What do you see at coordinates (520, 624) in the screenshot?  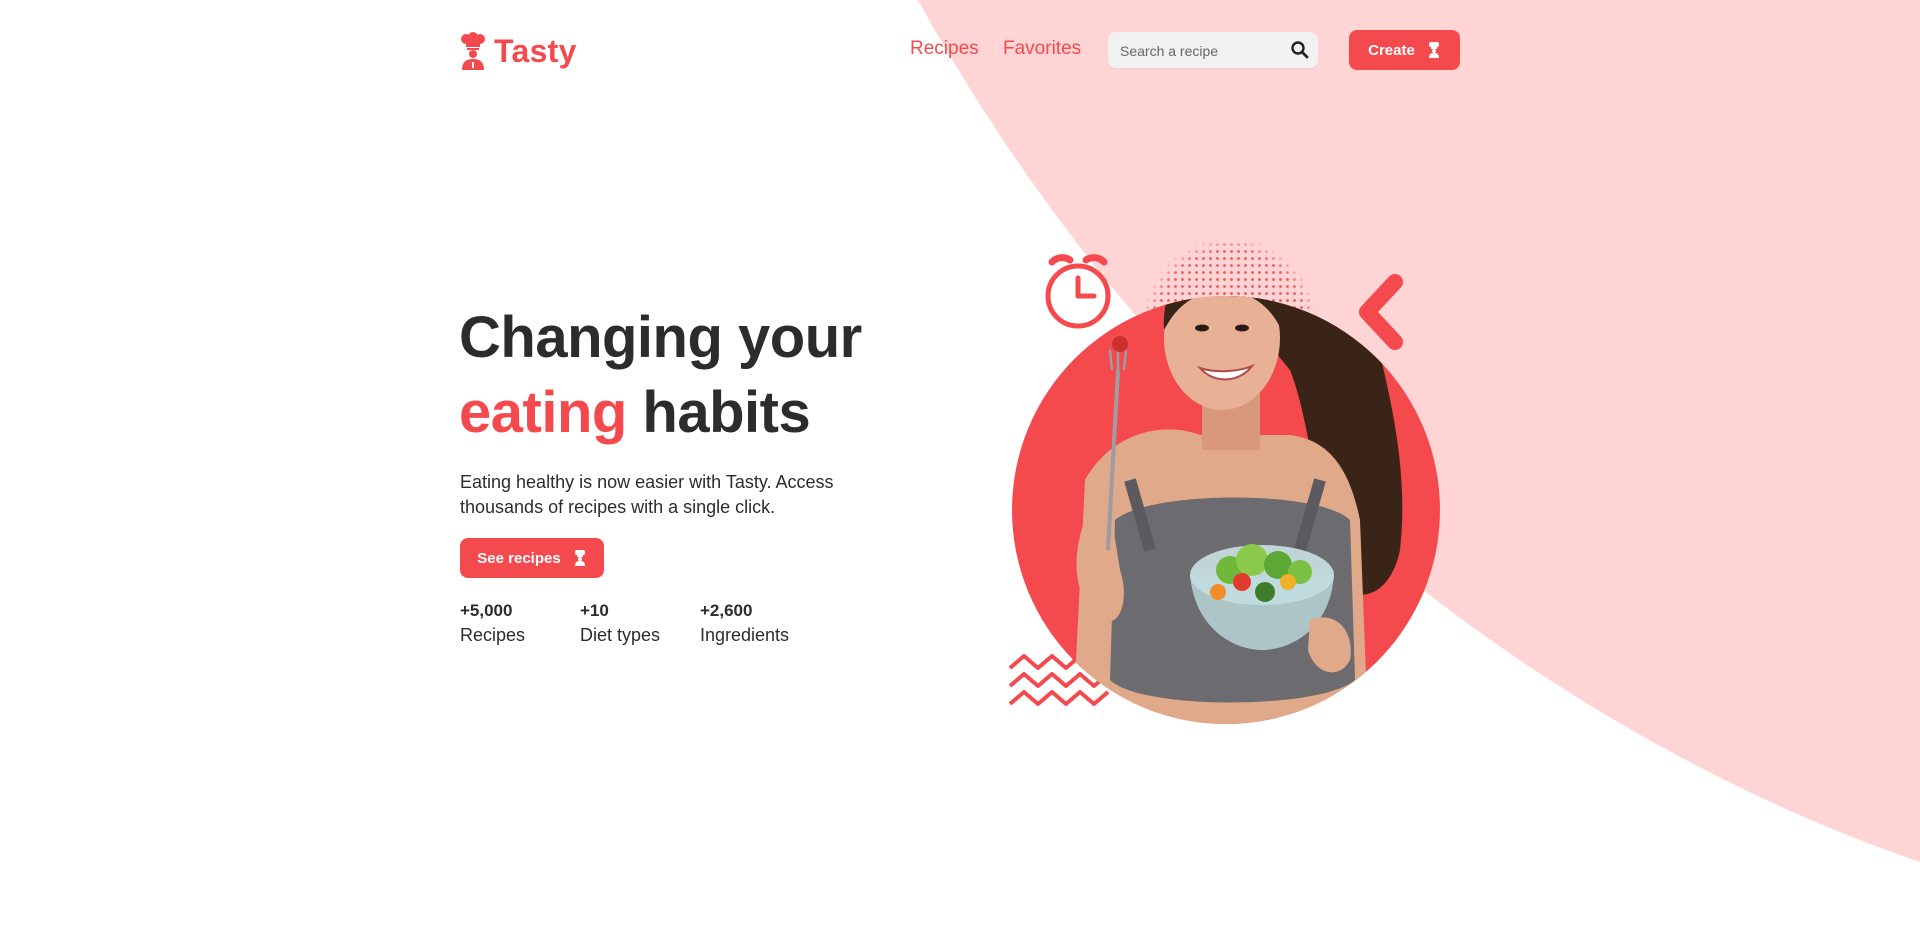 I see `stat-recipes: +5,000 Recipes` at bounding box center [520, 624].